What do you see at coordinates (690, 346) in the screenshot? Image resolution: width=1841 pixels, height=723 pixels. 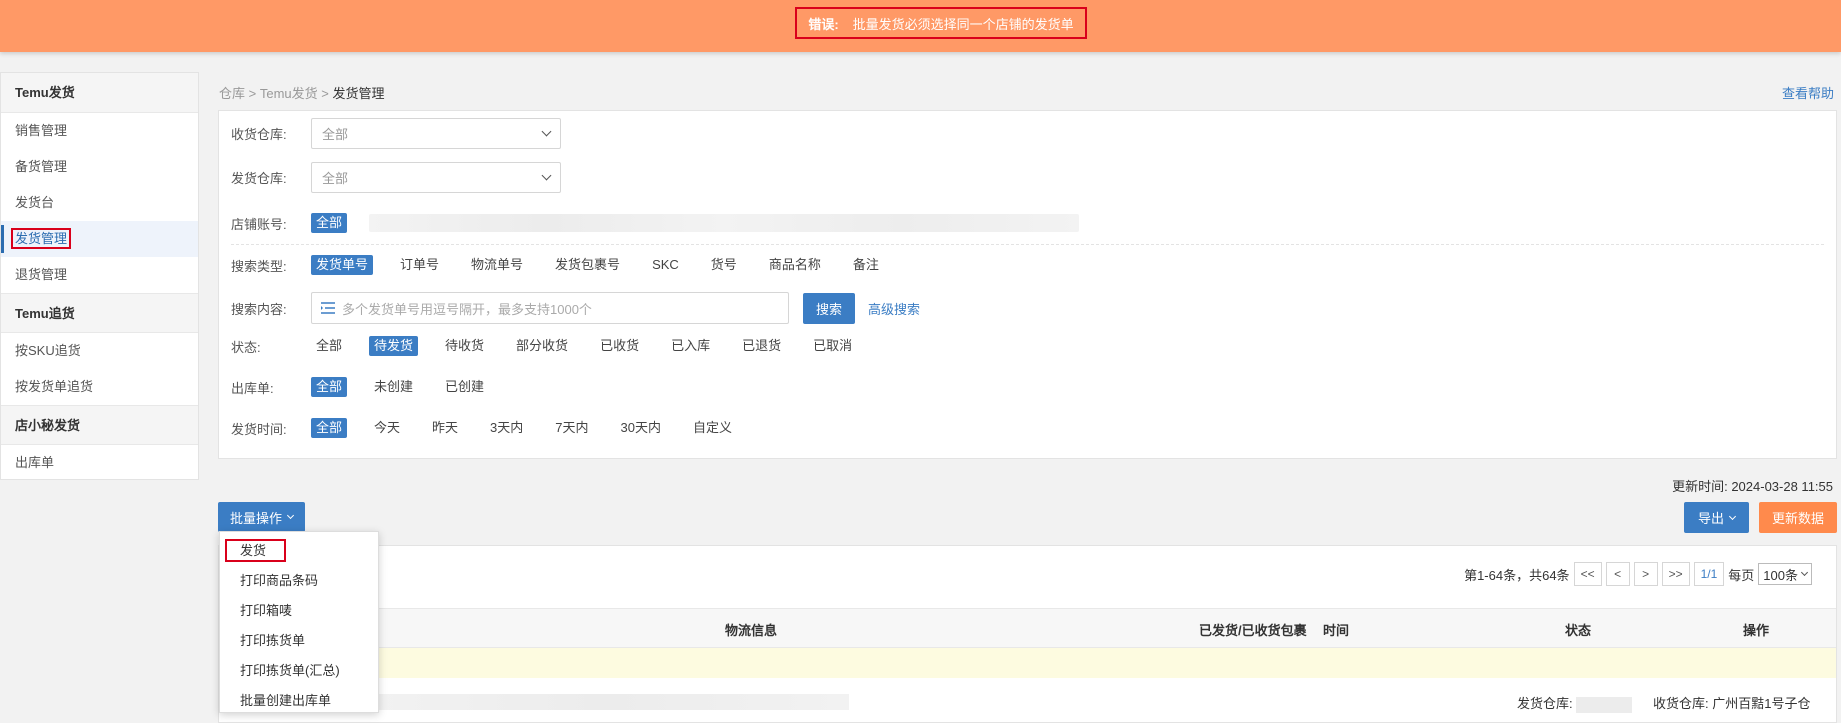 I see `status-stocked: 已入库` at bounding box center [690, 346].